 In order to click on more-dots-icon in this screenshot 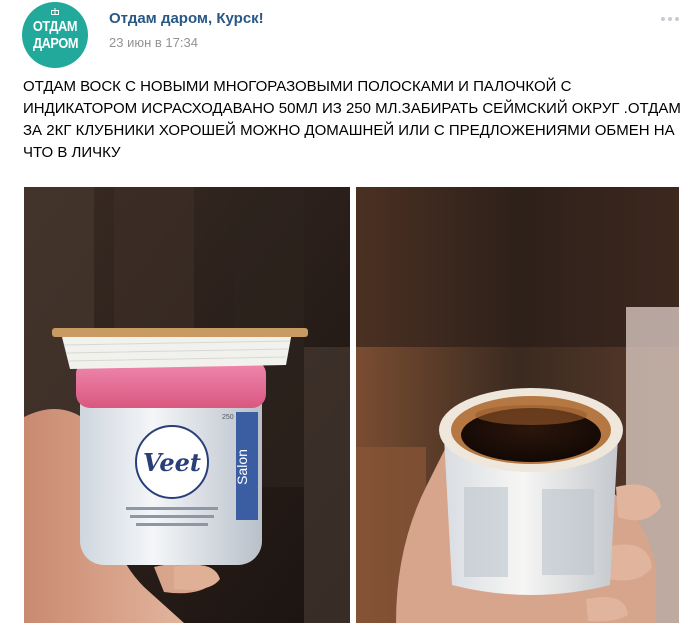, I will do `click(670, 19)`.